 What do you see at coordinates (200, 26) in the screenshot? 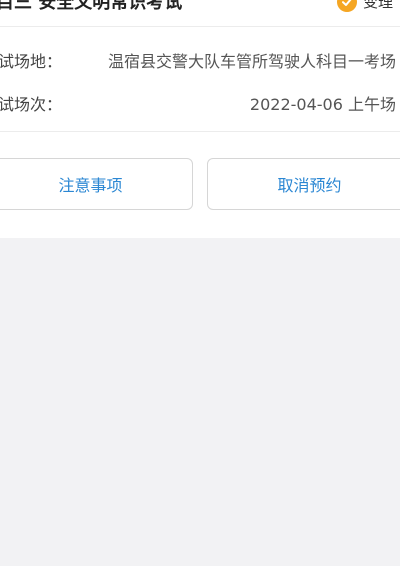
I see `header-divider` at bounding box center [200, 26].